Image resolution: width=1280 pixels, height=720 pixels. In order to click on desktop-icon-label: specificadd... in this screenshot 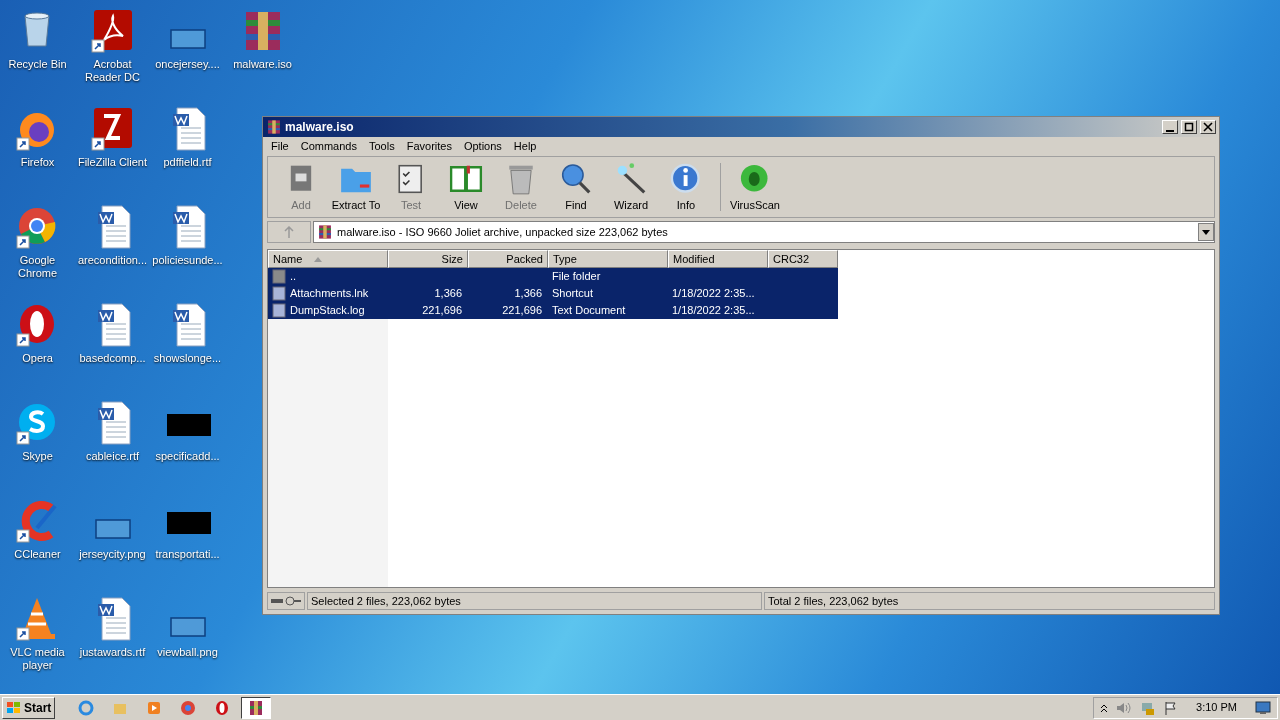, I will do `click(187, 456)`.